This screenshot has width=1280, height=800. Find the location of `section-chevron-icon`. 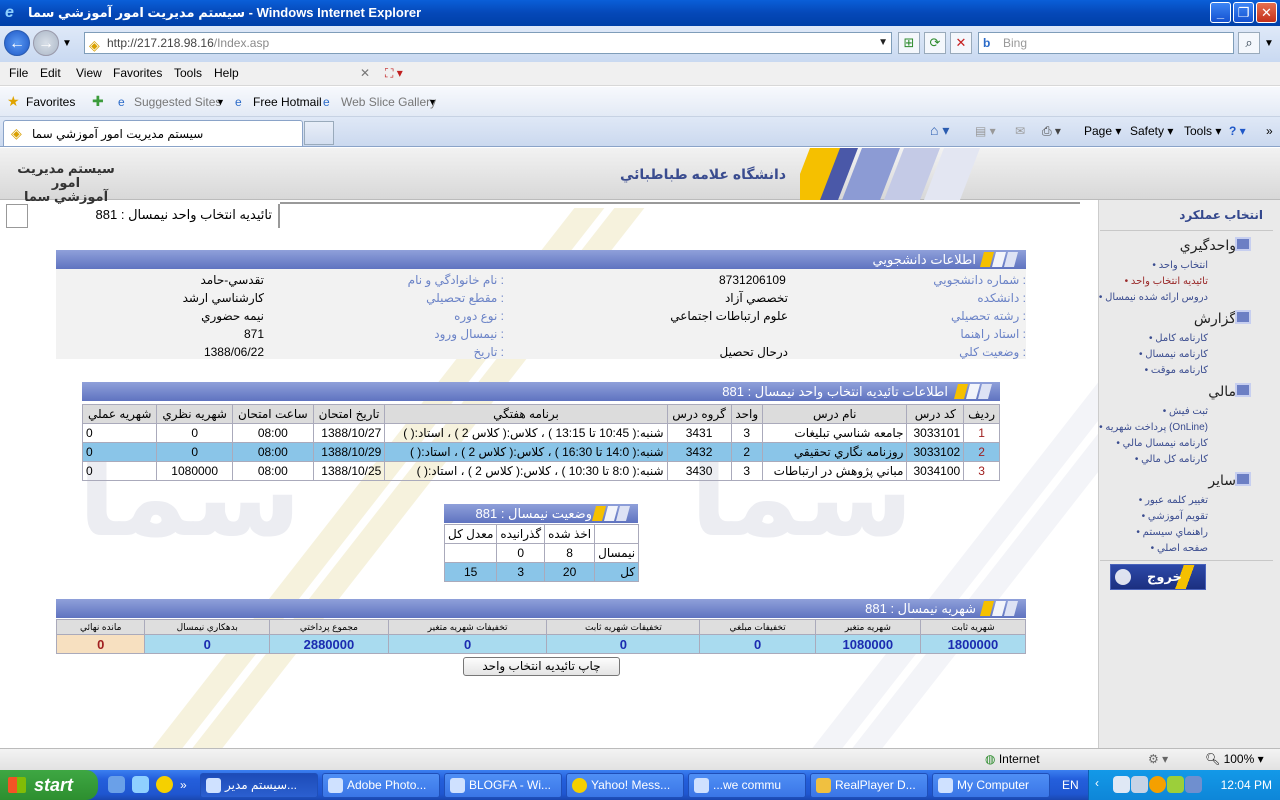

section-chevron-icon is located at coordinates (999, 608).